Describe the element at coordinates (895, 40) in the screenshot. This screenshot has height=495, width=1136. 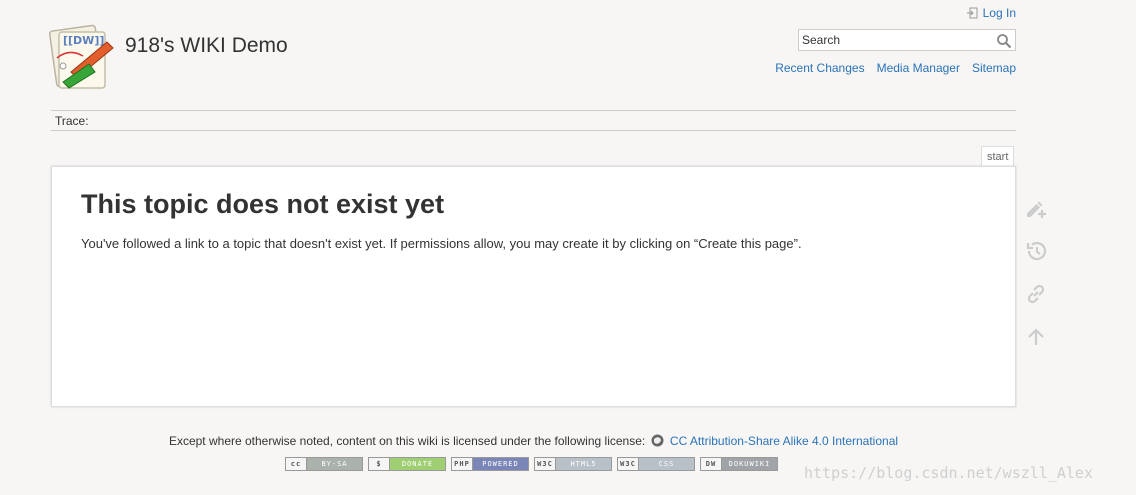
I see `search-input` at that location.